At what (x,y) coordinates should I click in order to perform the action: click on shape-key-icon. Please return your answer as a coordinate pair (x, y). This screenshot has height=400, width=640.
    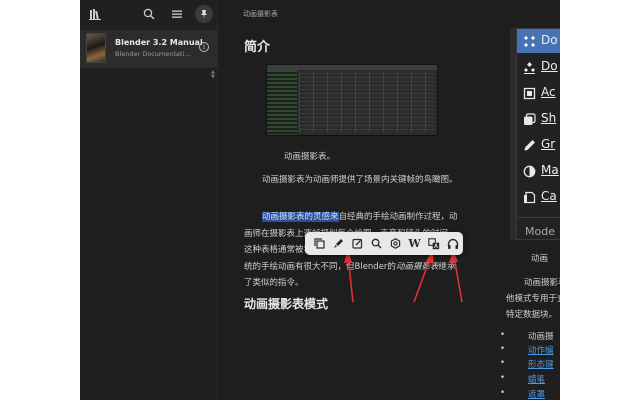
    Looking at the image, I should click on (529, 119).